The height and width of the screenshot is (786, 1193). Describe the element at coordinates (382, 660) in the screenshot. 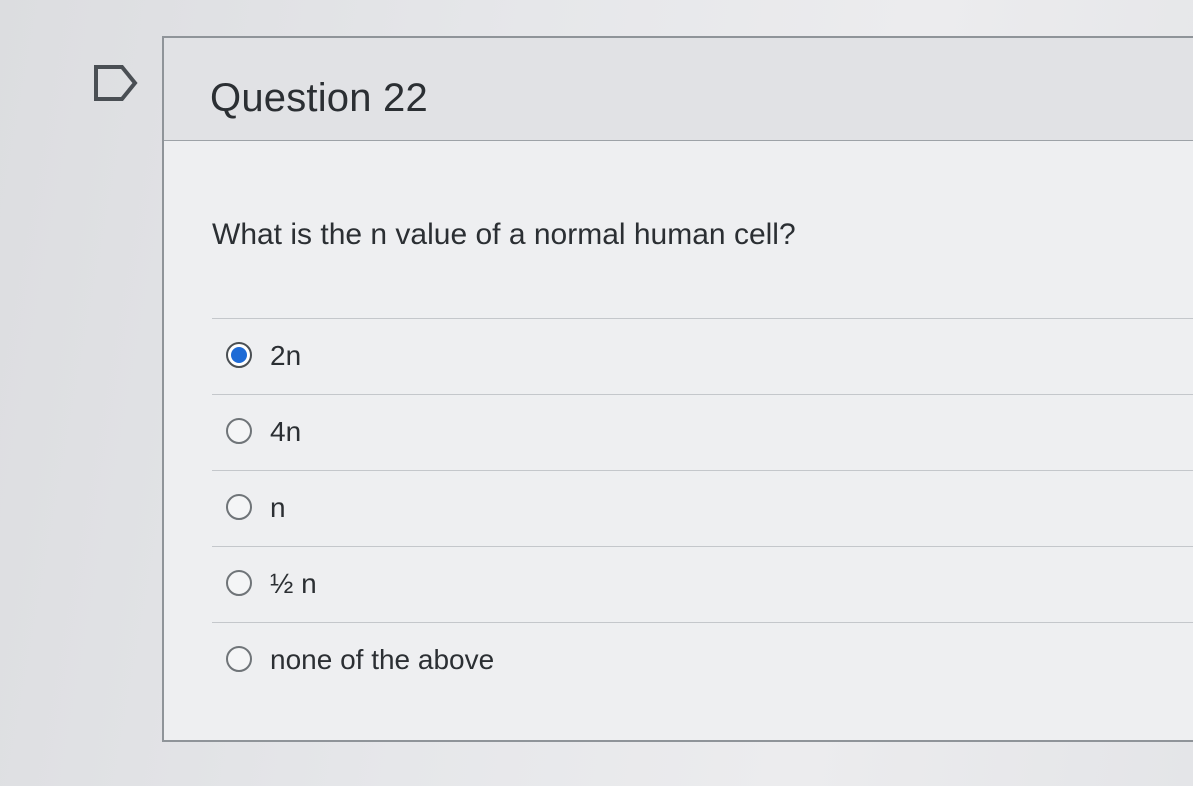

I see `answer-label: none of the above` at that location.